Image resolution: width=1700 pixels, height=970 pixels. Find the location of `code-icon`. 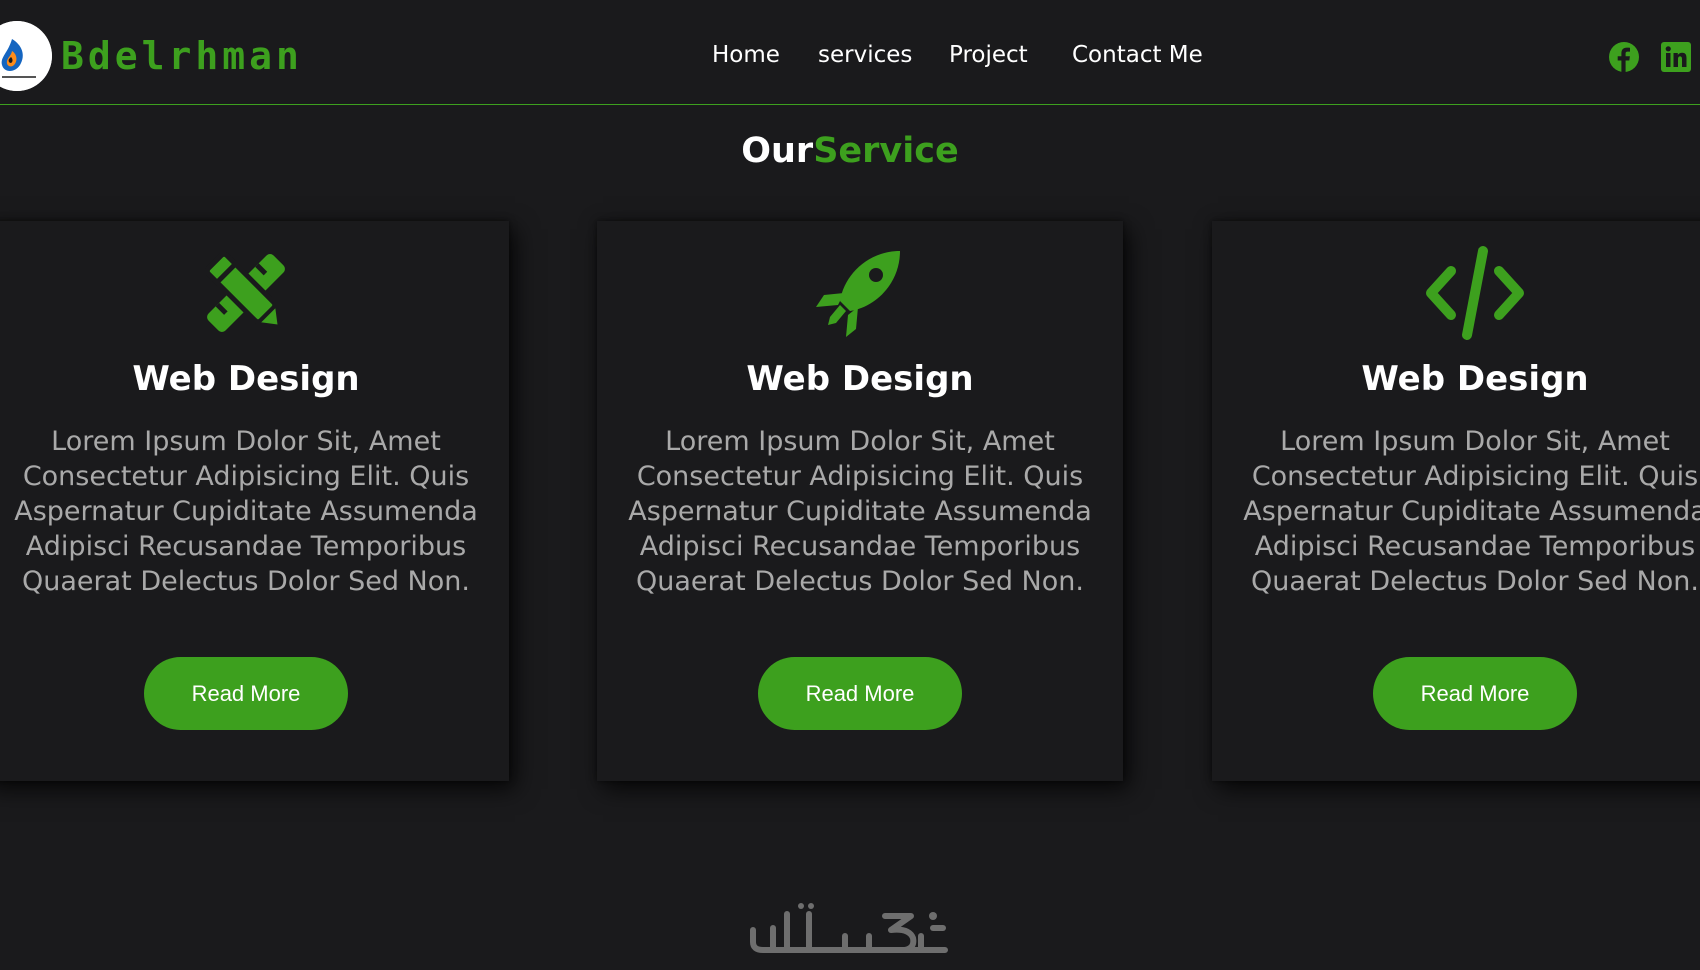

code-icon is located at coordinates (1475, 293).